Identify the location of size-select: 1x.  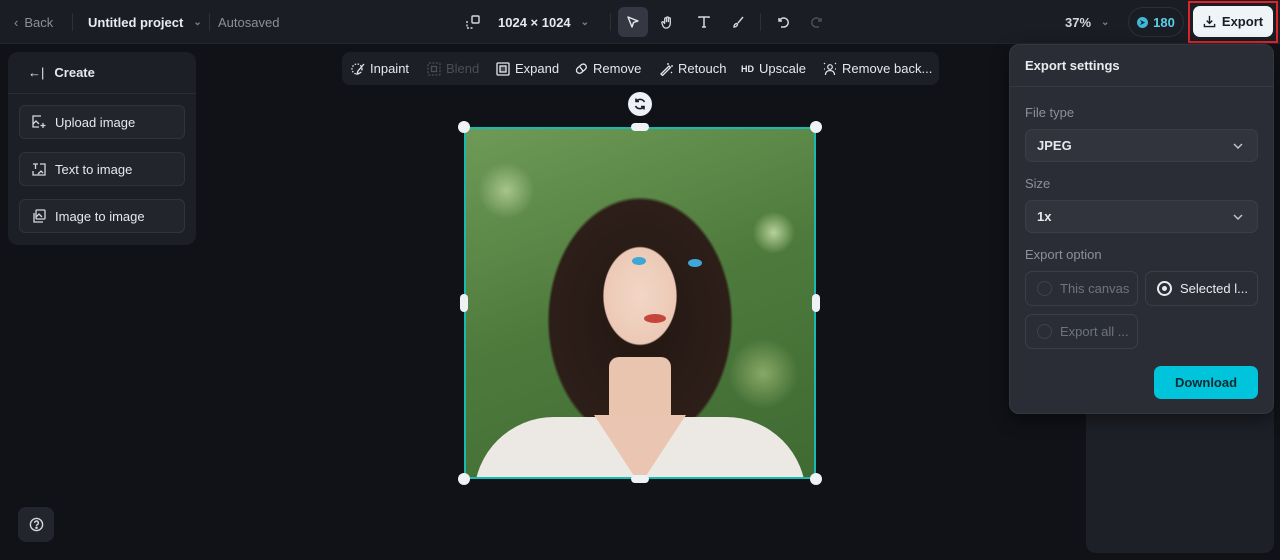
(1141, 216).